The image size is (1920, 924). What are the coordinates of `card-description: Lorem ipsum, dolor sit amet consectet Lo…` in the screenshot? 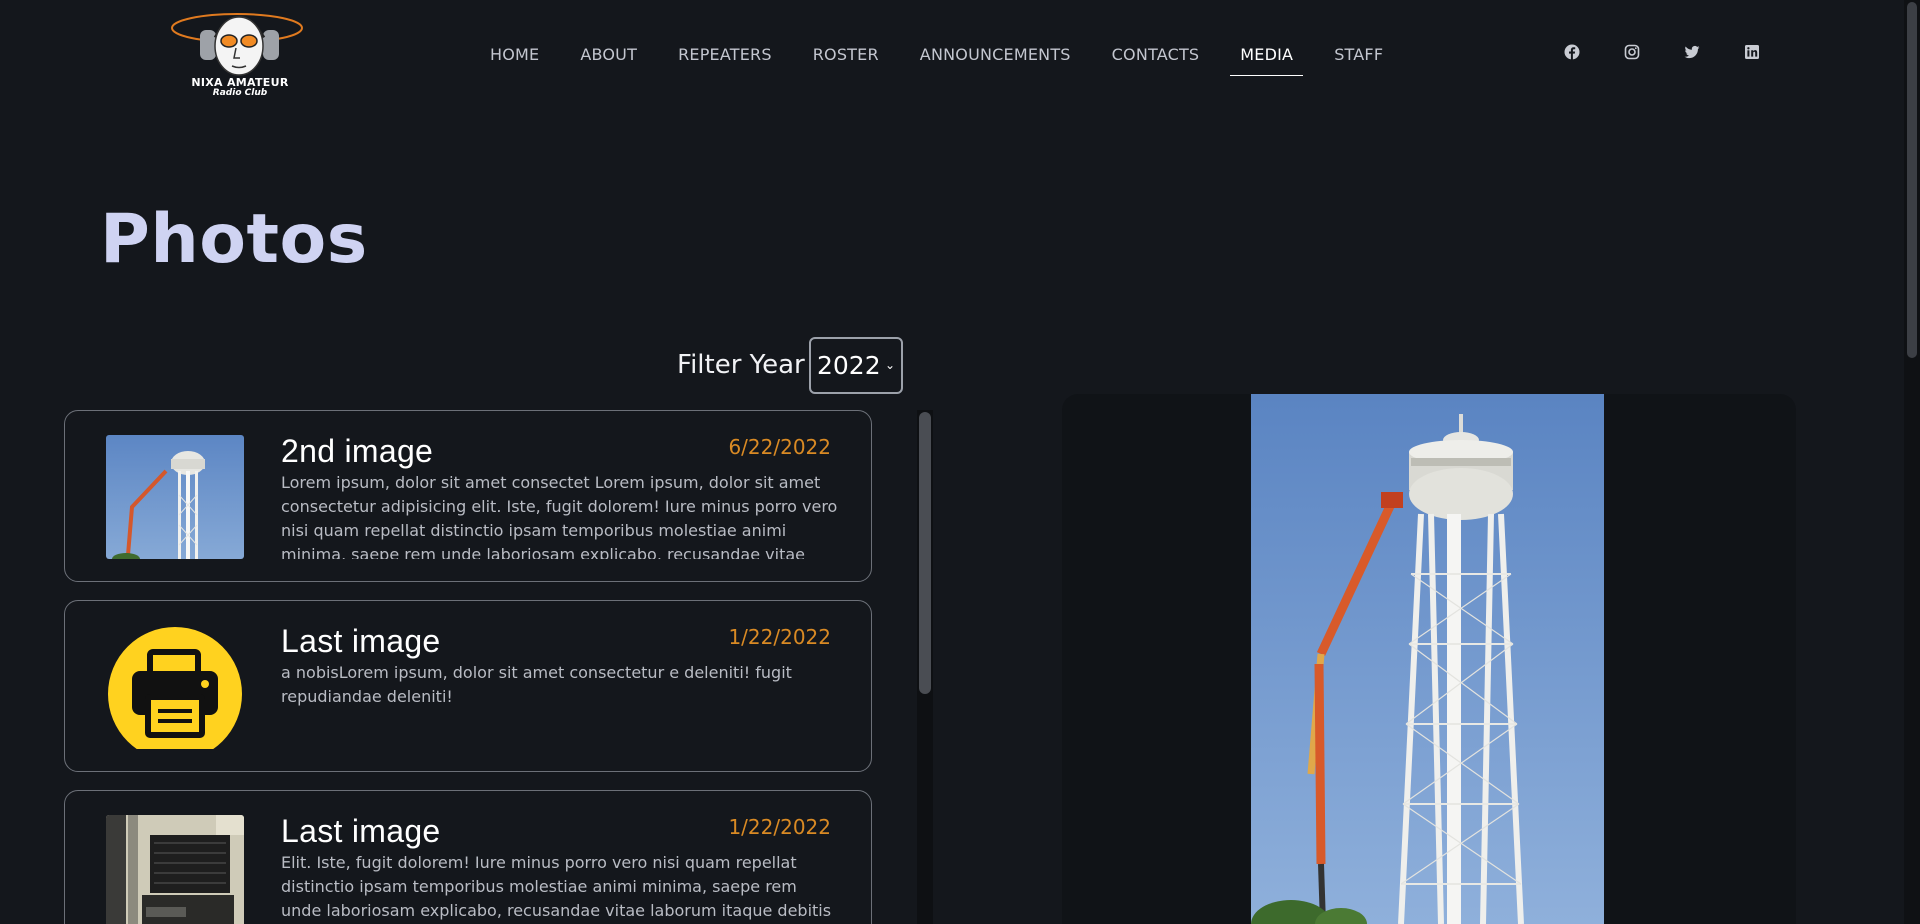 It's located at (559, 516).